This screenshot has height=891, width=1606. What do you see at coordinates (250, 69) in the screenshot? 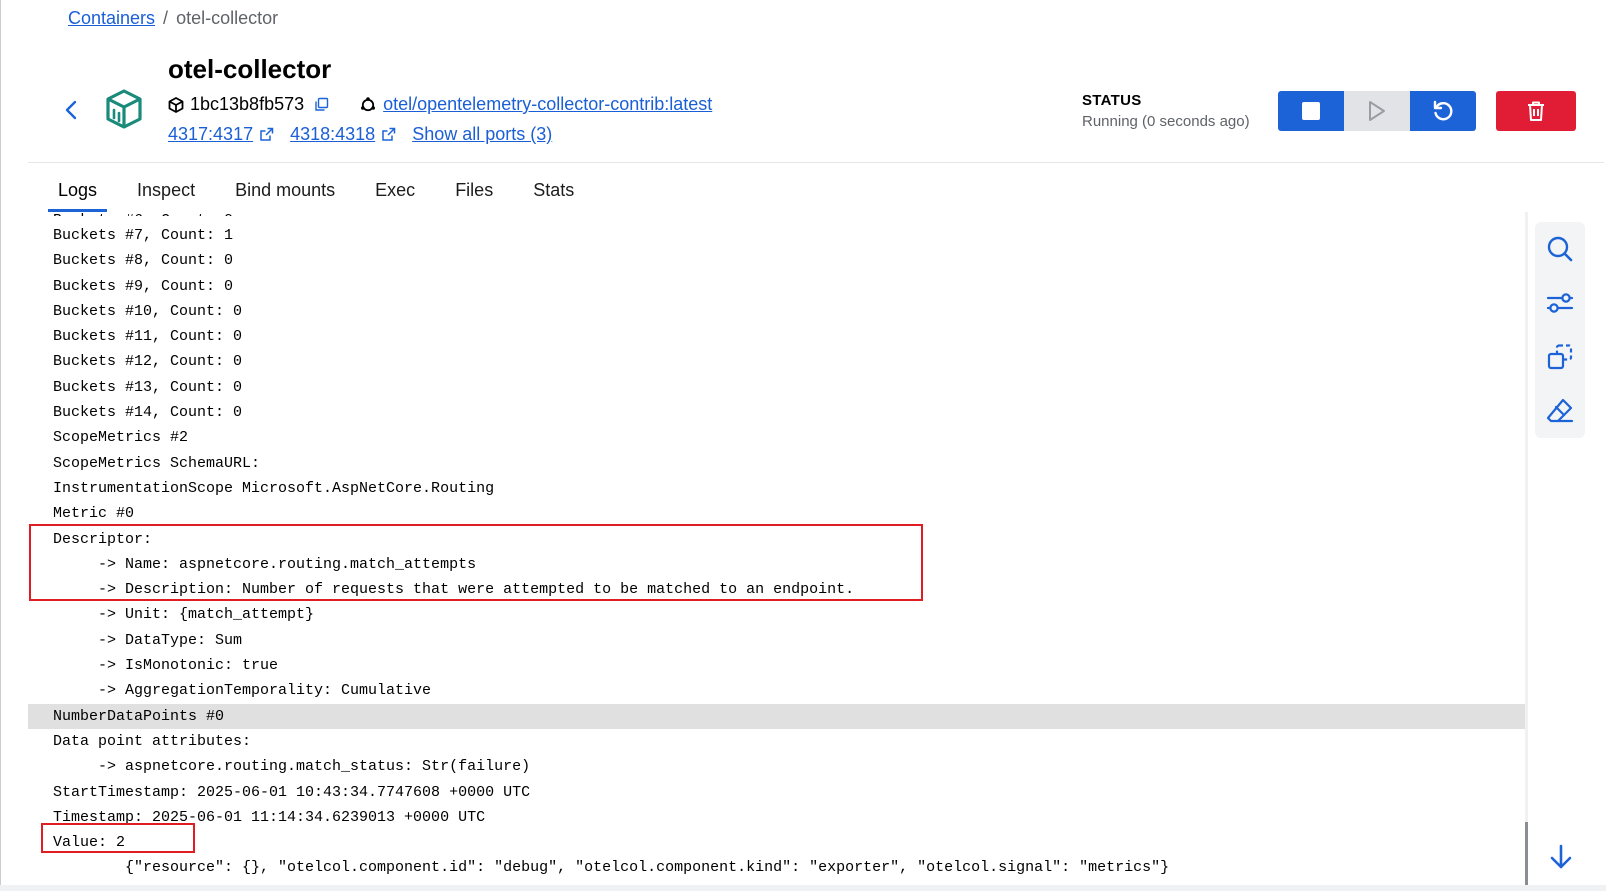
I see `container-name: otel-collector` at bounding box center [250, 69].